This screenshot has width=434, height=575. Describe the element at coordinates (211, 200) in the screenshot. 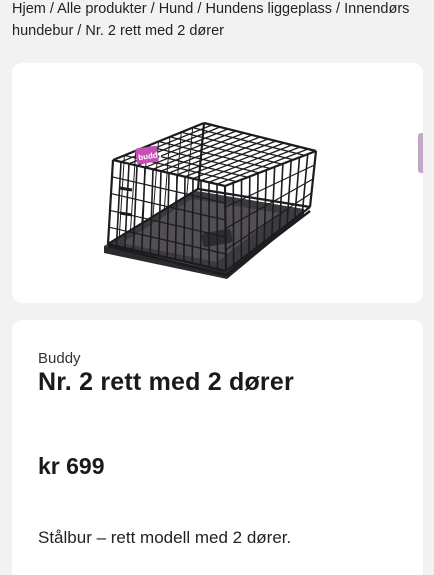

I see `dog-crate-image: buddy` at that location.